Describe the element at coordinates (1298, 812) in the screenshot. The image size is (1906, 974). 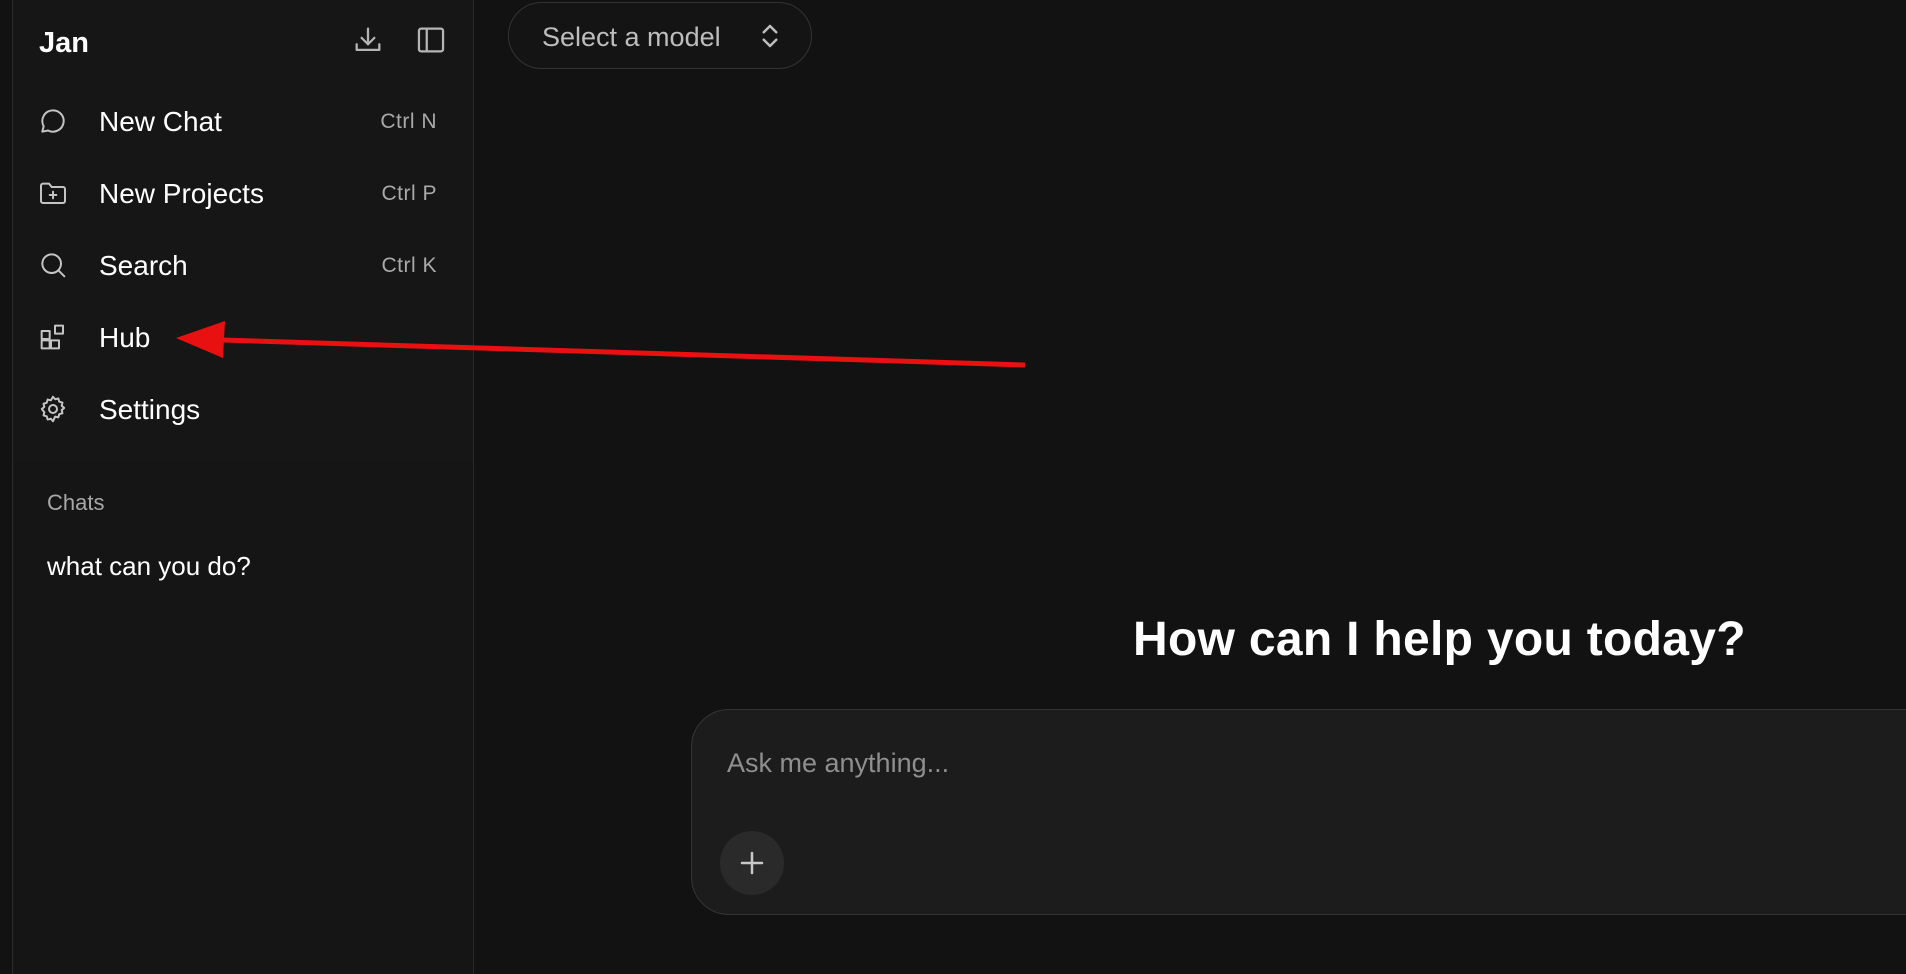
I see `chat-input-box` at that location.